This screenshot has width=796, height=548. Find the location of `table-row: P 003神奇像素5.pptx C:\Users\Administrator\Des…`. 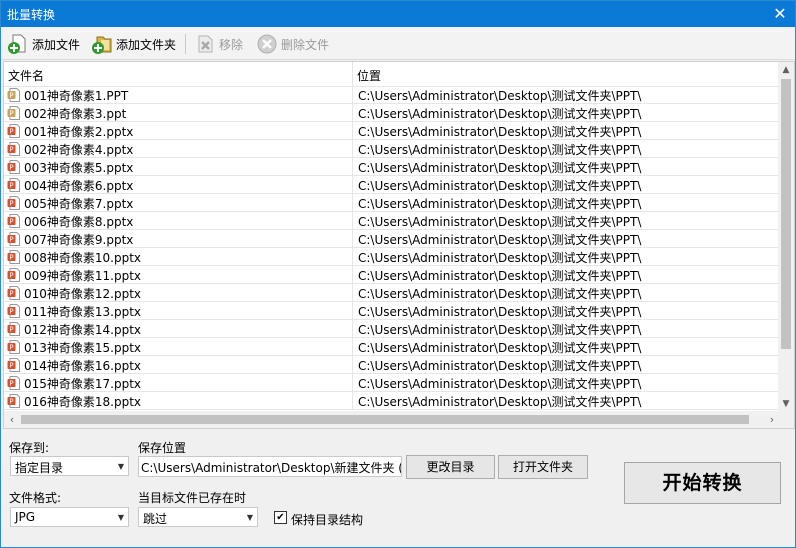

table-row: P 003神奇像素5.pptx C:\Users\Administrator\Des… is located at coordinates (392, 167).